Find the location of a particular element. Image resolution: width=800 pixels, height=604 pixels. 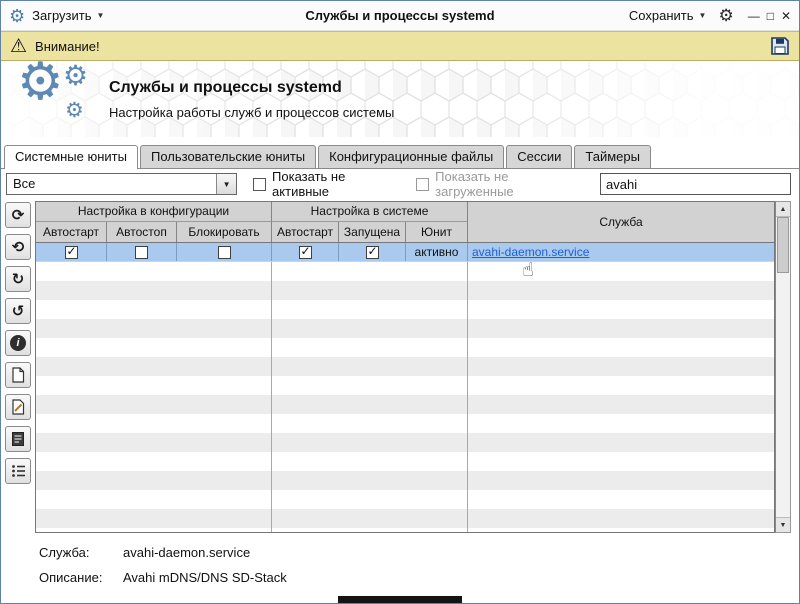

load-button: Загрузить ▼ is located at coordinates (68, 15).